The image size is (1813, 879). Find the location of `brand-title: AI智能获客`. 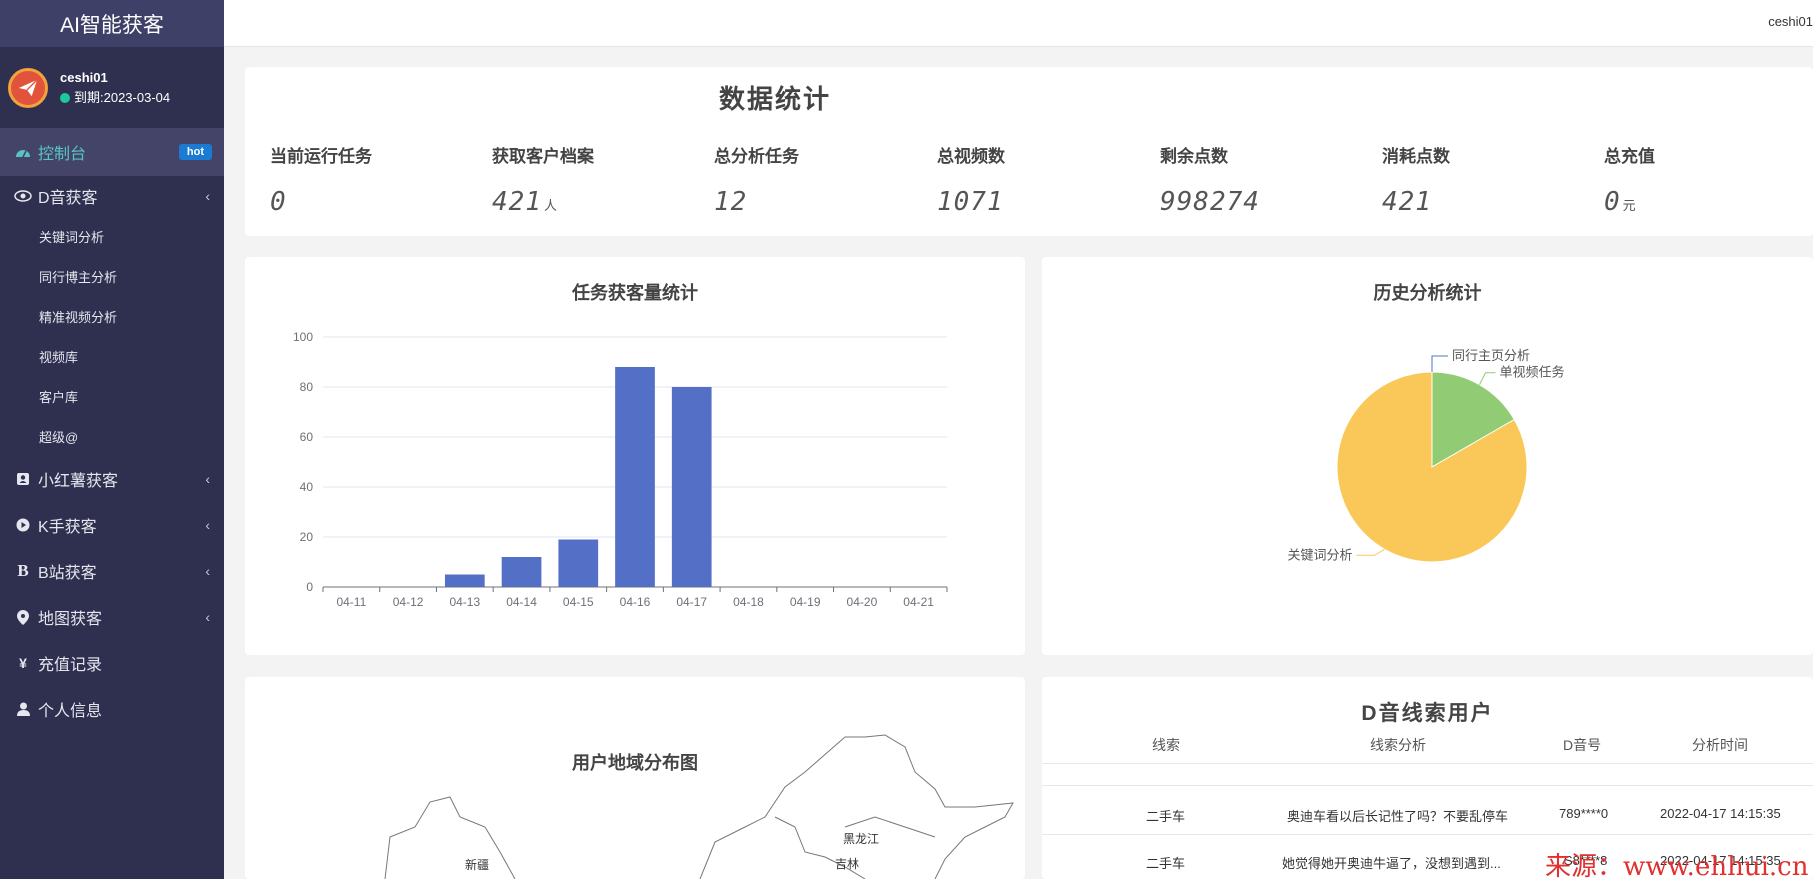

brand-title: AI智能获客 is located at coordinates (112, 23).